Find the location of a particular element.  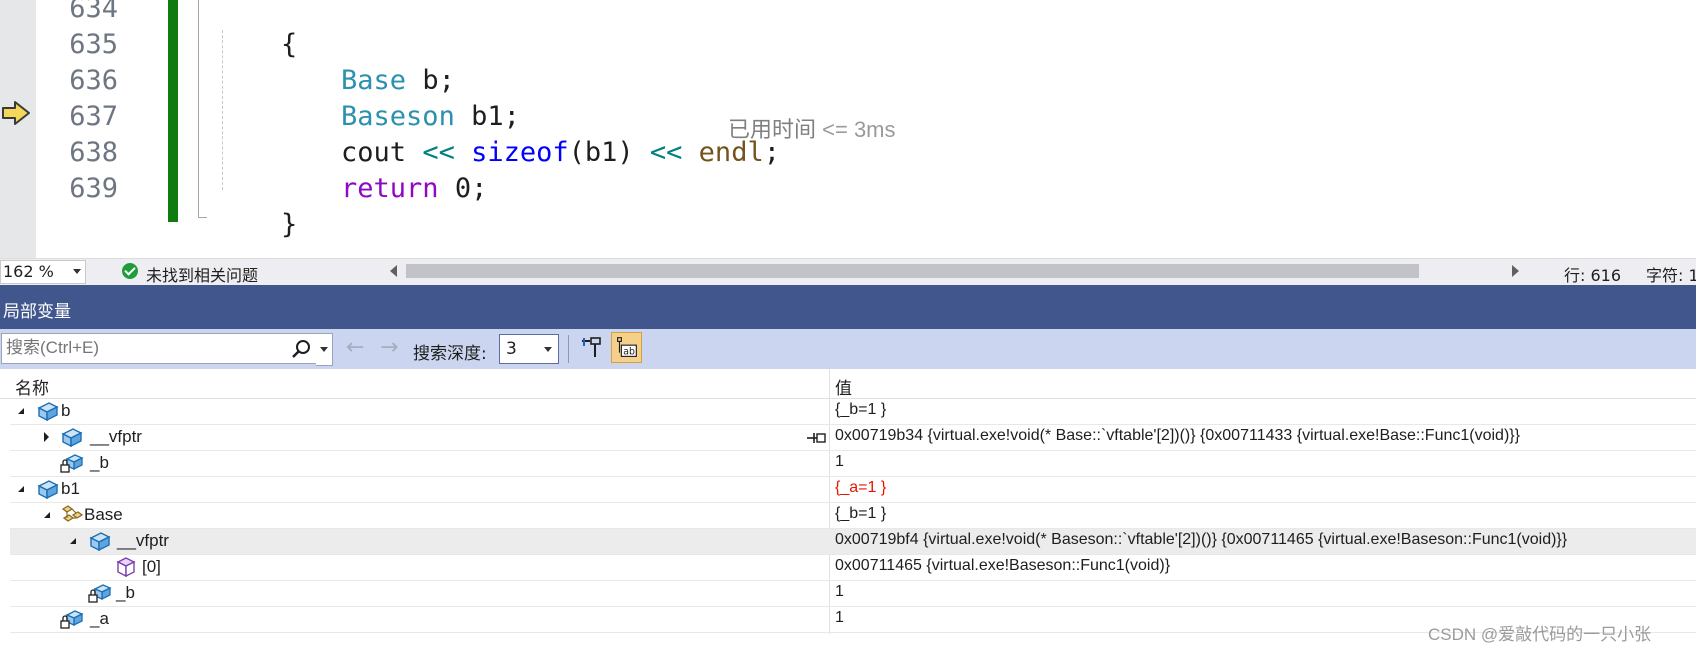

arrow-right-icon: → is located at coordinates (392, 348).